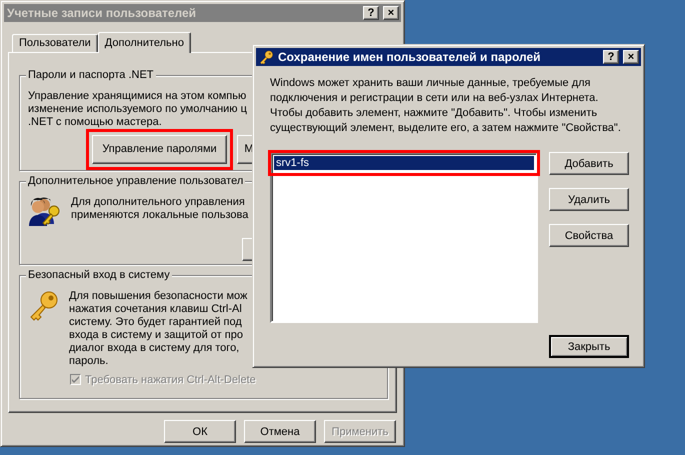  What do you see at coordinates (410, 57) in the screenshot?
I see `dialog-title: Сохранение имен пользователей и паролей` at bounding box center [410, 57].